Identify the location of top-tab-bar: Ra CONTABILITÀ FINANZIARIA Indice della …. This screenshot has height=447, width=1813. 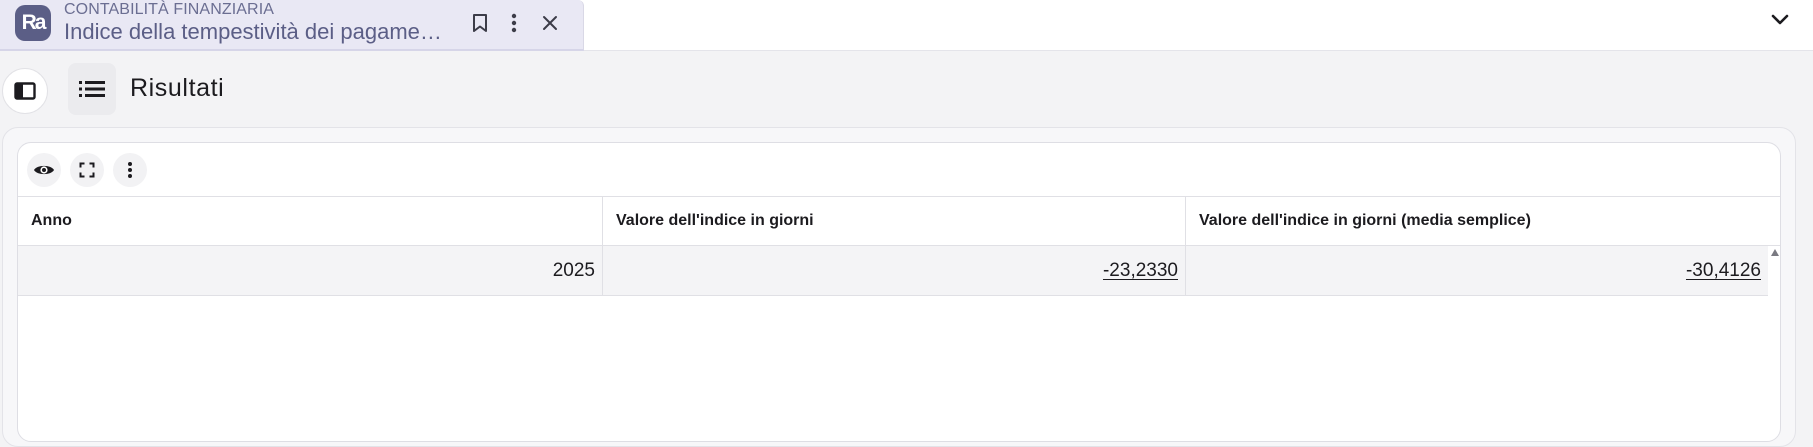
(906, 25).